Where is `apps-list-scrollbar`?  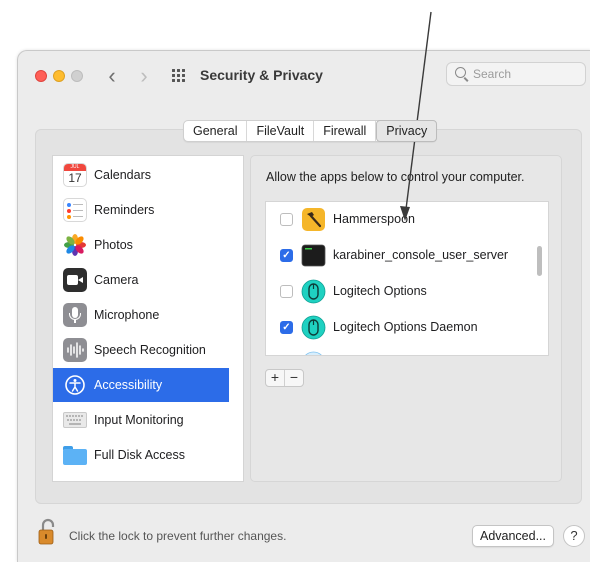 apps-list-scrollbar is located at coordinates (539, 261).